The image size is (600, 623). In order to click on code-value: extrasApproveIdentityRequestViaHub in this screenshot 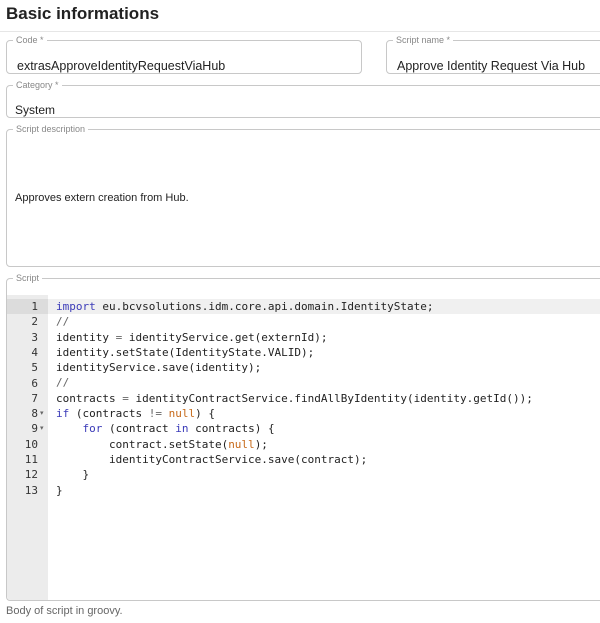, I will do `click(121, 66)`.